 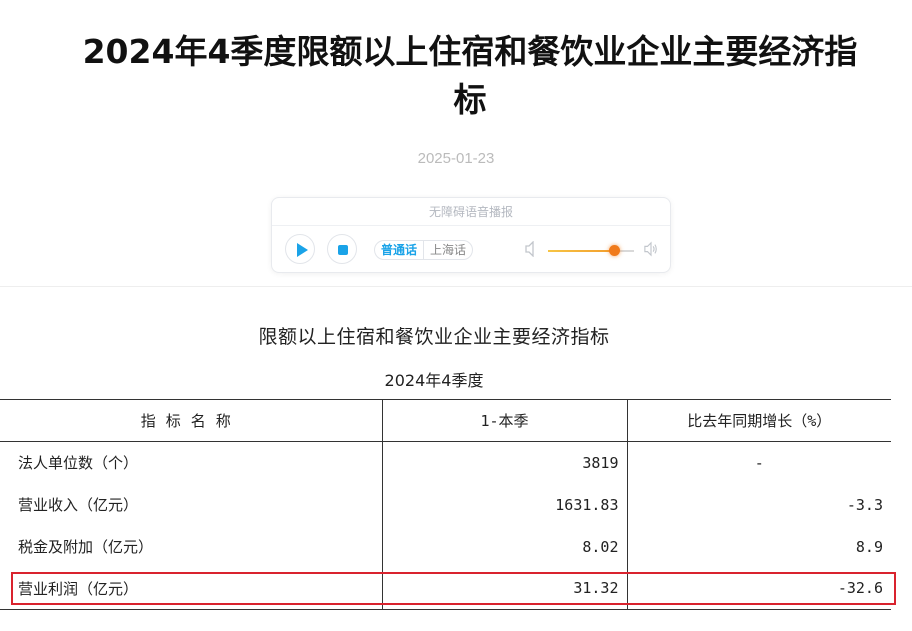 What do you see at coordinates (614, 250) in the screenshot?
I see `volume-slider-handle` at bounding box center [614, 250].